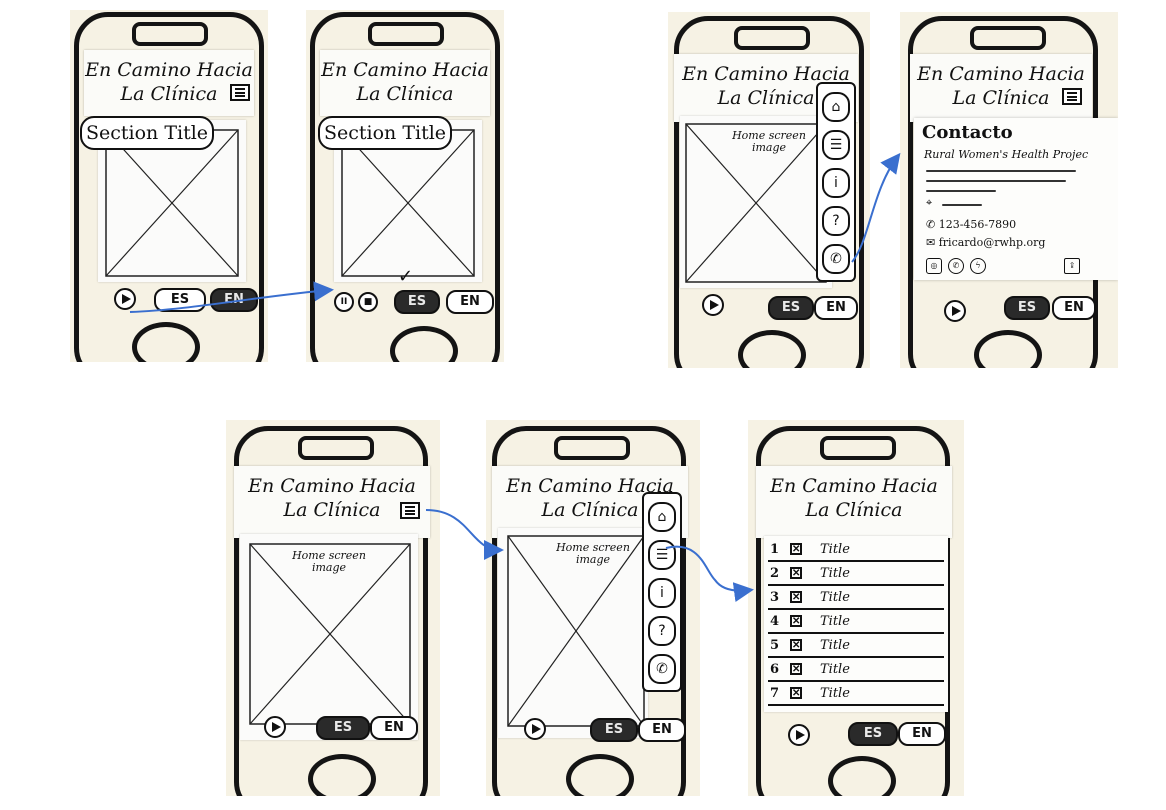 The width and height of the screenshot is (1166, 810). Describe the element at coordinates (932, 242) in the screenshot. I see `email-icon: ✉` at that location.